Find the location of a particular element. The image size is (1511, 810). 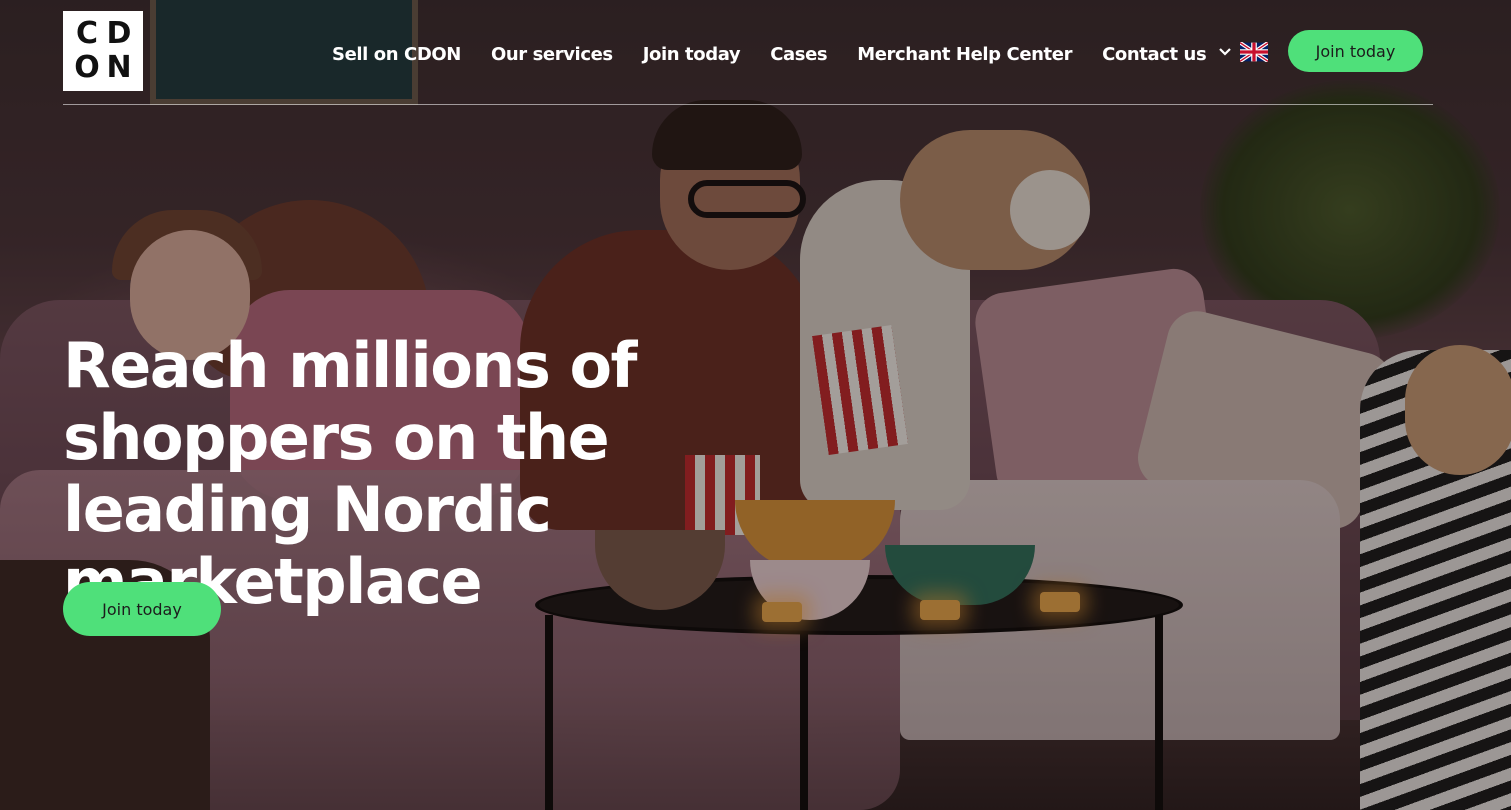

logo-letter: N is located at coordinates (119, 67).